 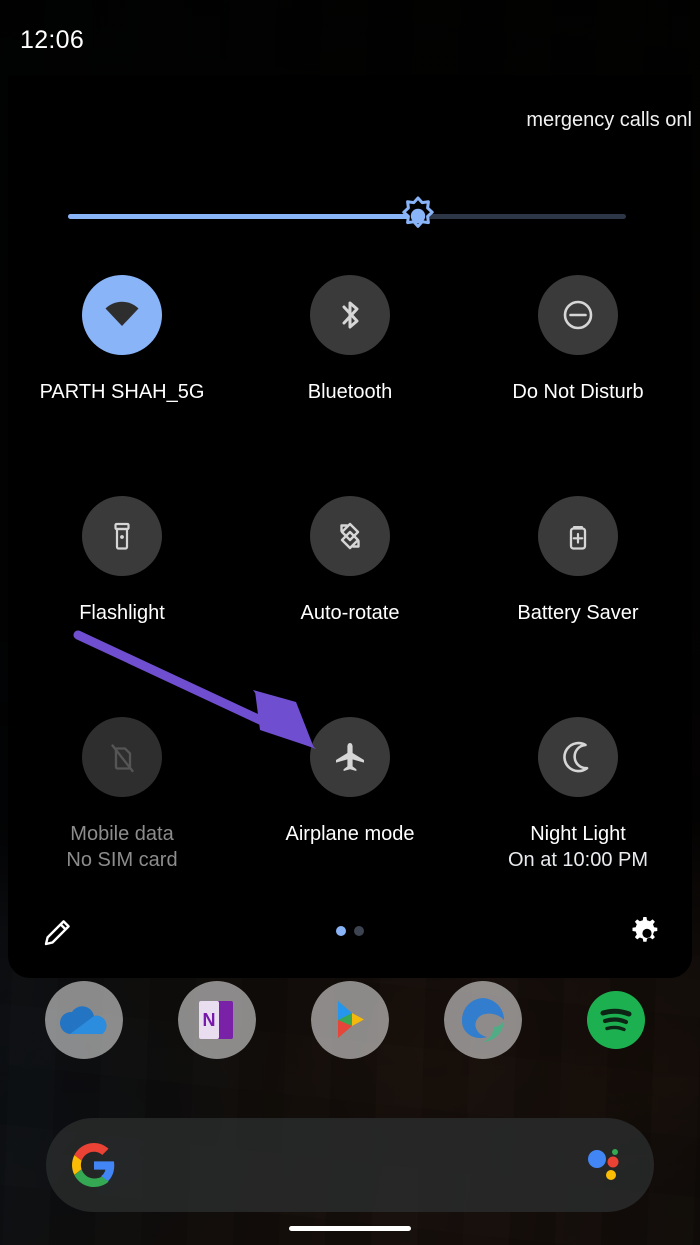 I want to click on airplane-icon, so click(x=350, y=757).